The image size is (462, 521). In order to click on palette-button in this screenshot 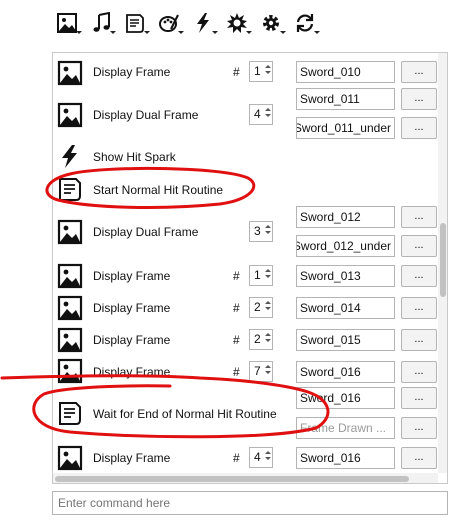, I will do `click(169, 23)`.